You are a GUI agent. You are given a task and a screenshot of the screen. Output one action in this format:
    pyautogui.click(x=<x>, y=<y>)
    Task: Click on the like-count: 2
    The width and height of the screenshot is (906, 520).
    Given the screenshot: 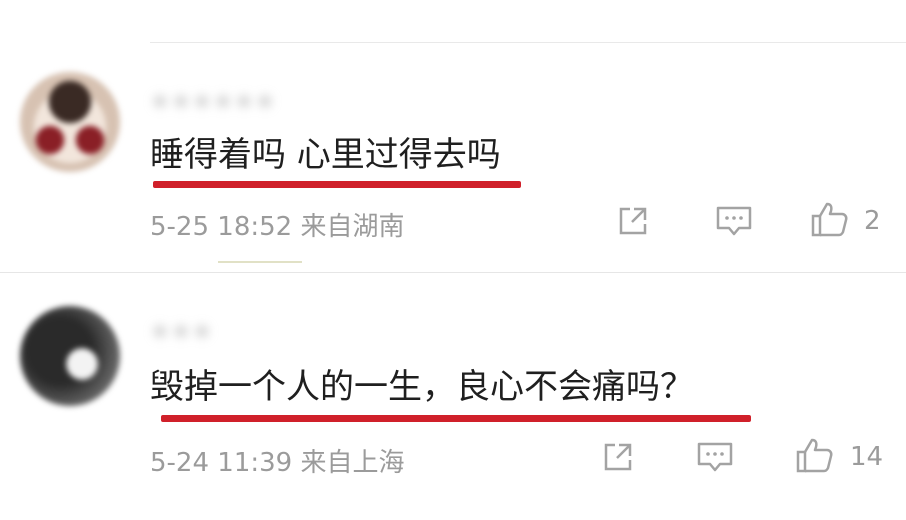 What is the action you would take?
    pyautogui.click(x=872, y=221)
    